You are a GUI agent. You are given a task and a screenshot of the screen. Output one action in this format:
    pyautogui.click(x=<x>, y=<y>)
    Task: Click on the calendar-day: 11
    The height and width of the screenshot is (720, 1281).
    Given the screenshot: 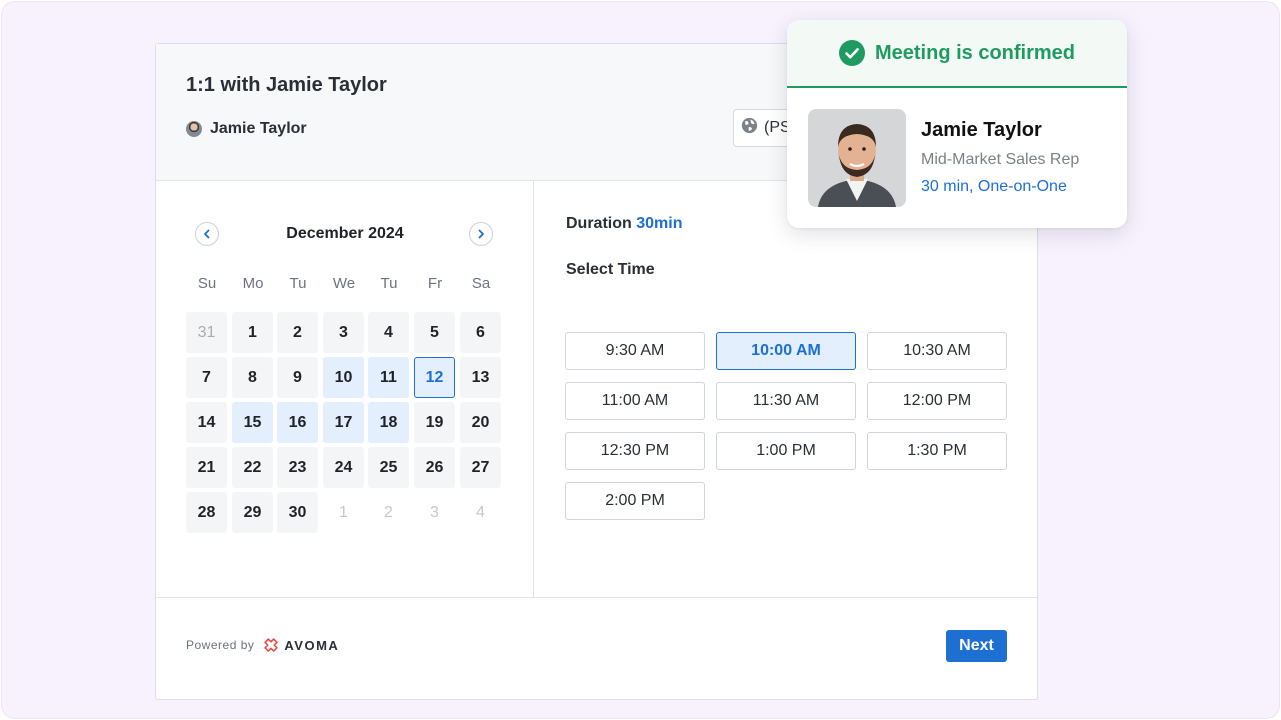 What is the action you would take?
    pyautogui.click(x=388, y=377)
    